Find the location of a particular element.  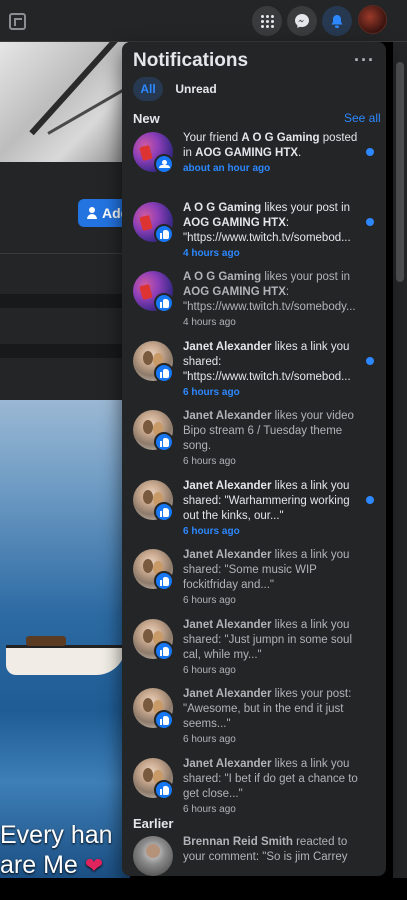

notifications-button is located at coordinates (337, 21).